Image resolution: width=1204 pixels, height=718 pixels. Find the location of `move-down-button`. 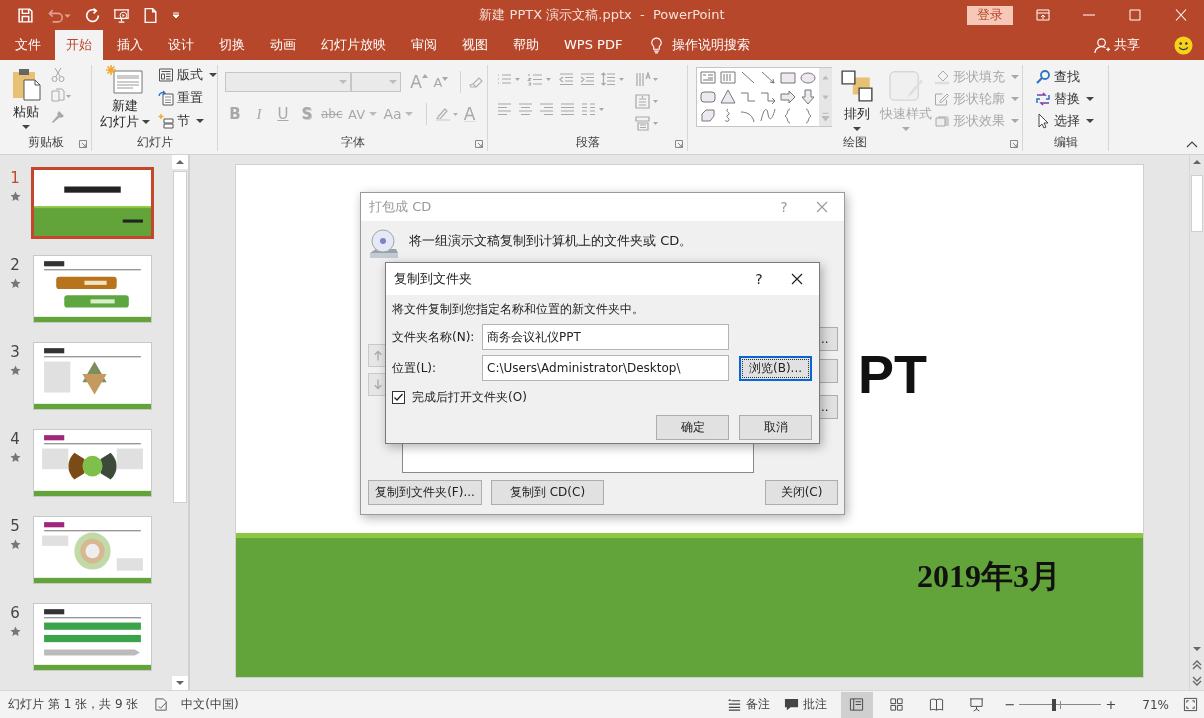

move-down-button is located at coordinates (378, 384).